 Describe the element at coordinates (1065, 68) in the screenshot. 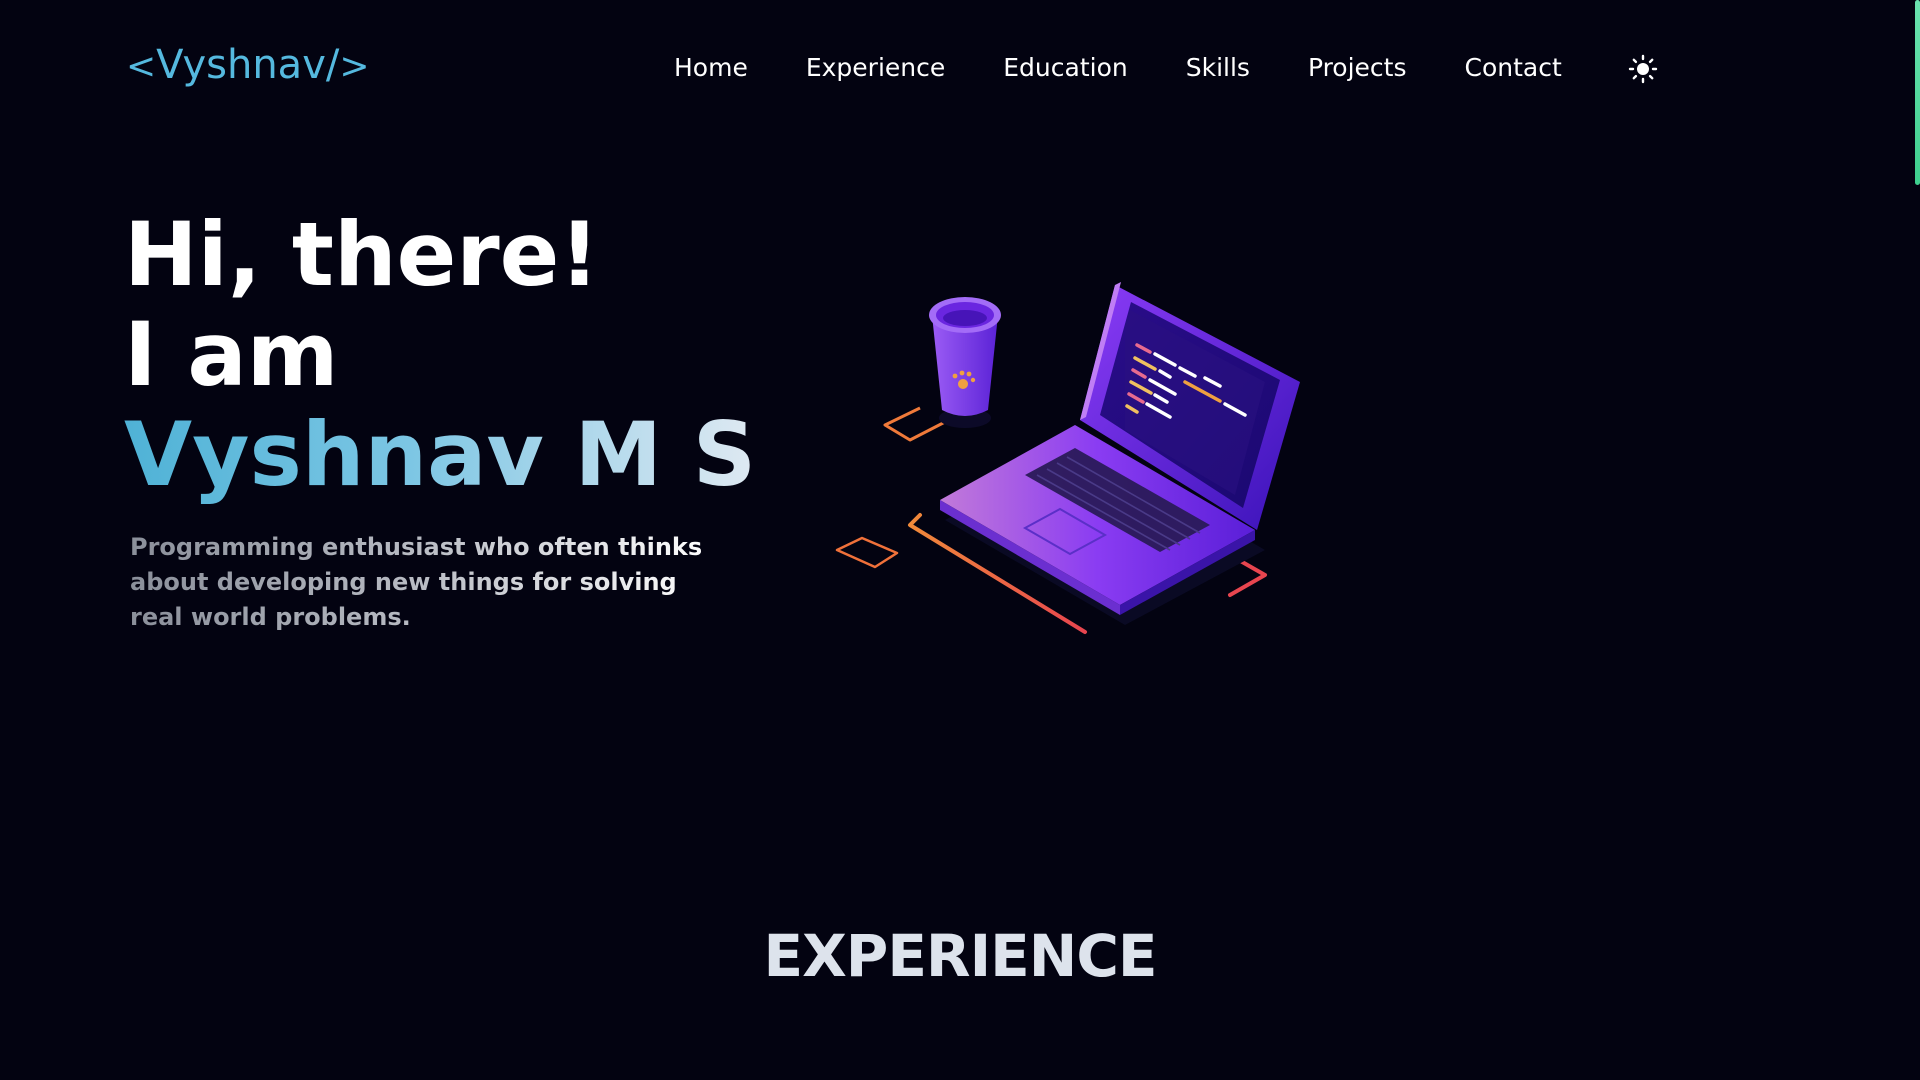

I see `nav-link-education: Education` at that location.